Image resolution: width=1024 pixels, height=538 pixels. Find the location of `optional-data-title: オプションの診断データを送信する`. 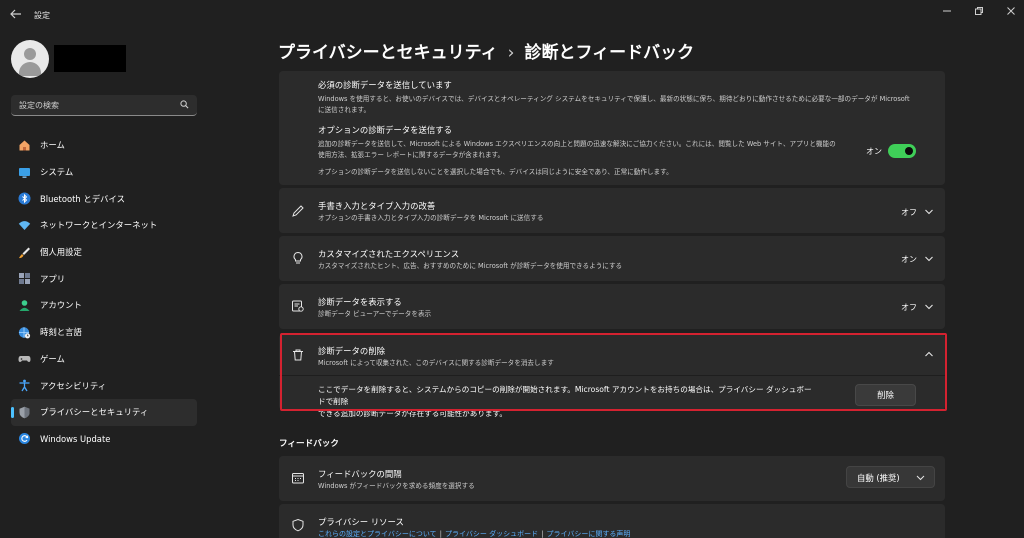

optional-data-title: オプションの診断データを送信する is located at coordinates (385, 130).